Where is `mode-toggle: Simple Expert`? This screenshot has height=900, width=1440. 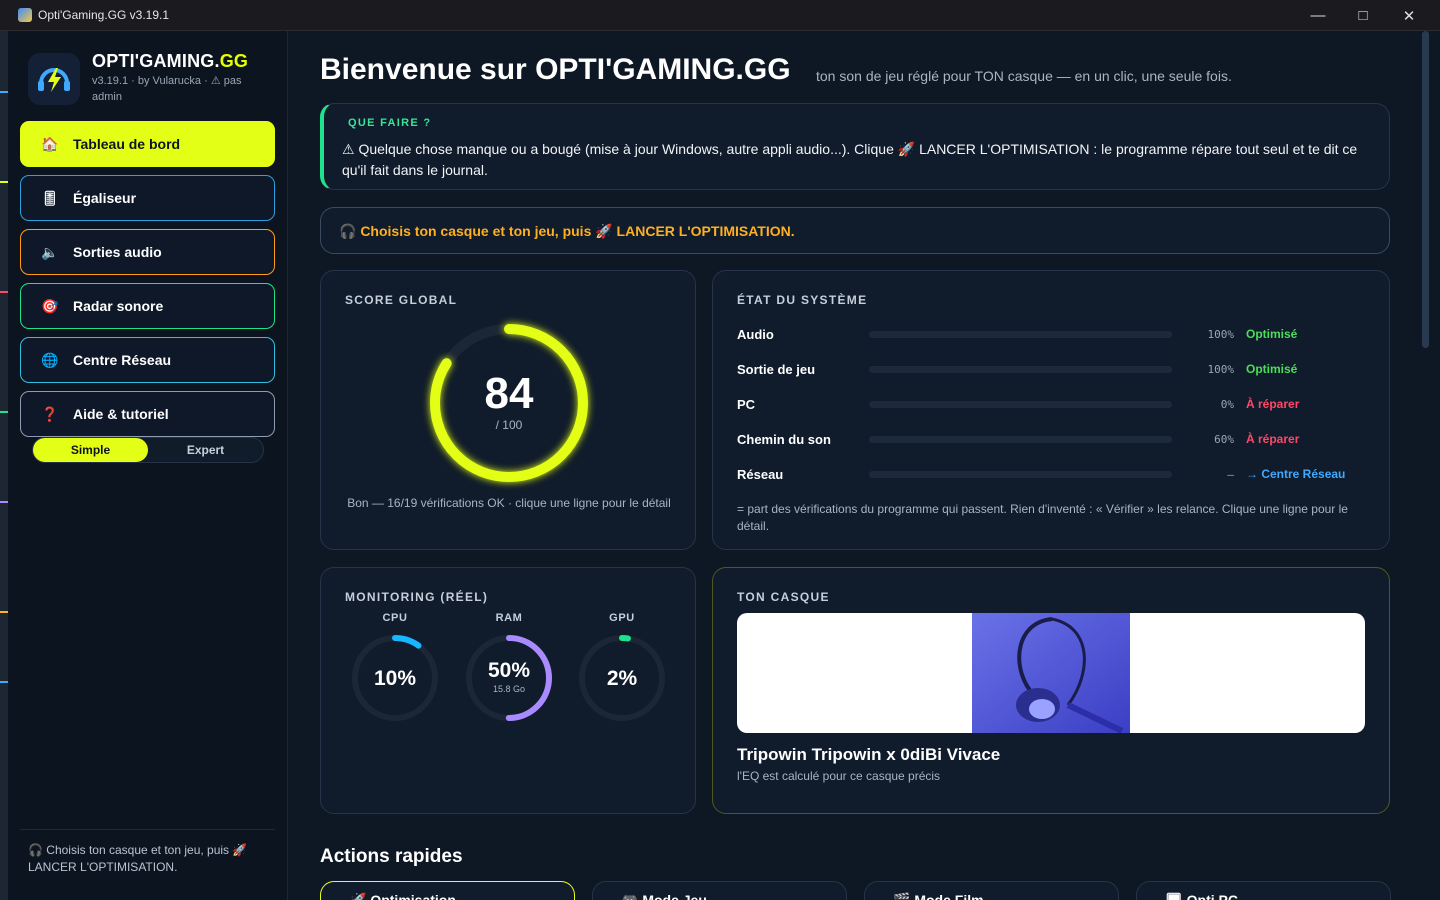 mode-toggle: Simple Expert is located at coordinates (148, 450).